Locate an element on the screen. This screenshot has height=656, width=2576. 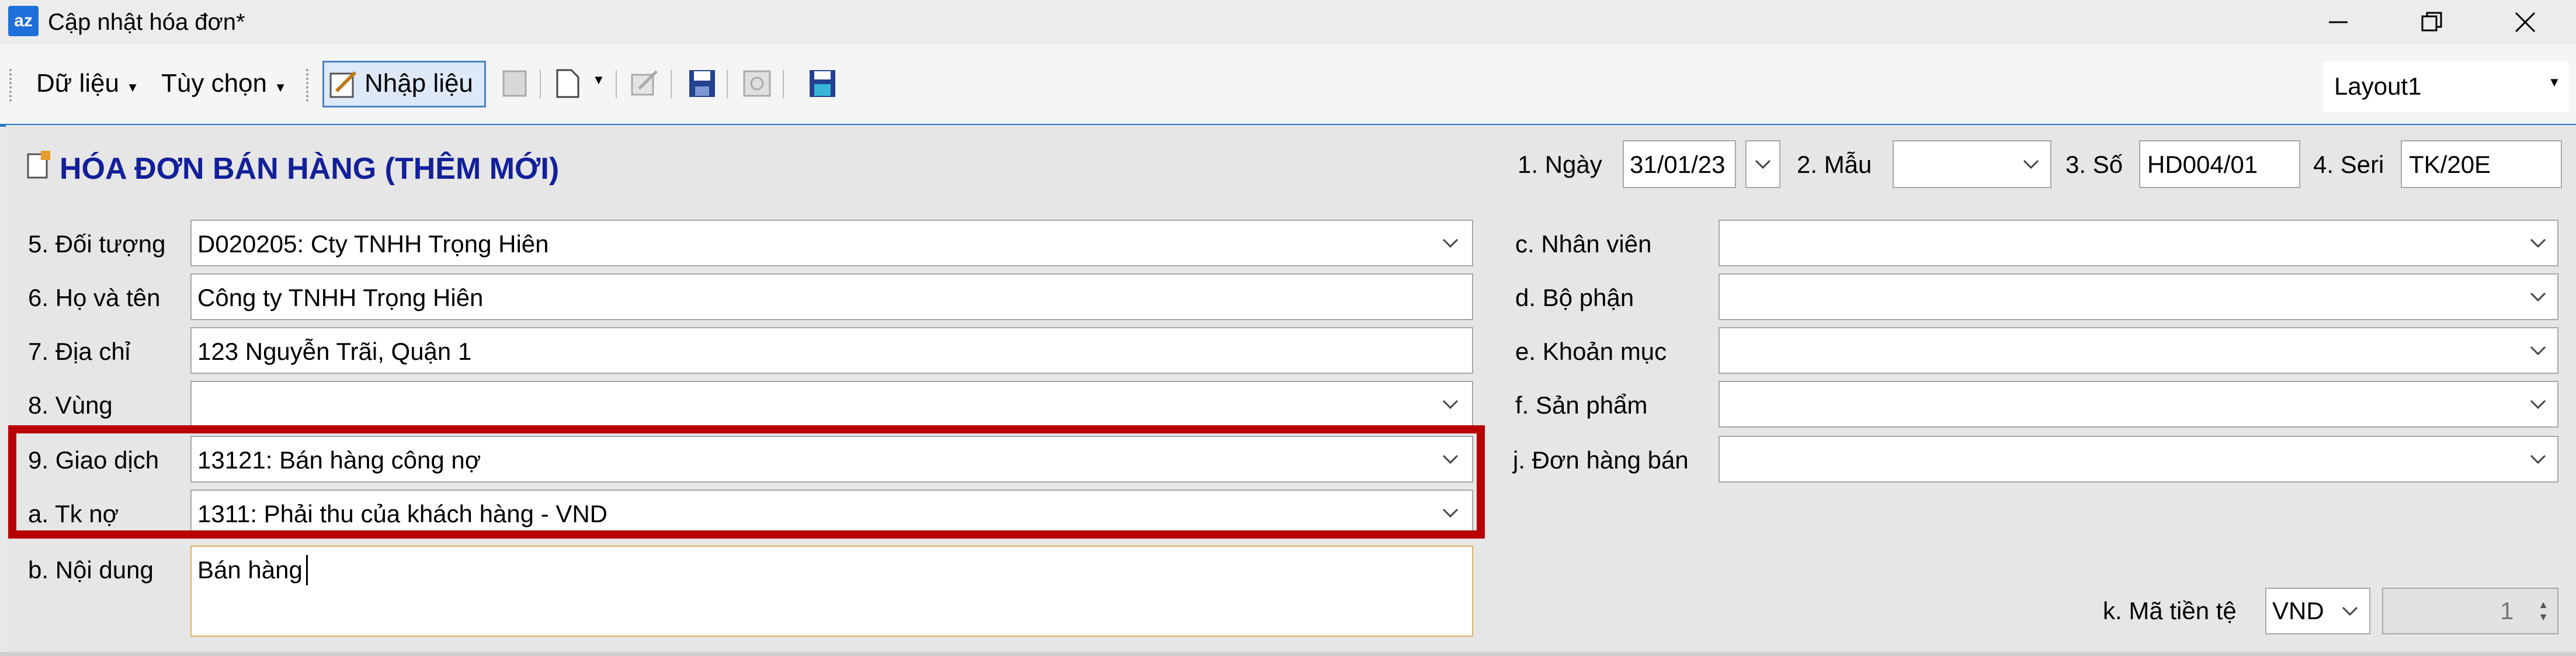
doi-tuong-dropdown-button is located at coordinates (1450, 243).